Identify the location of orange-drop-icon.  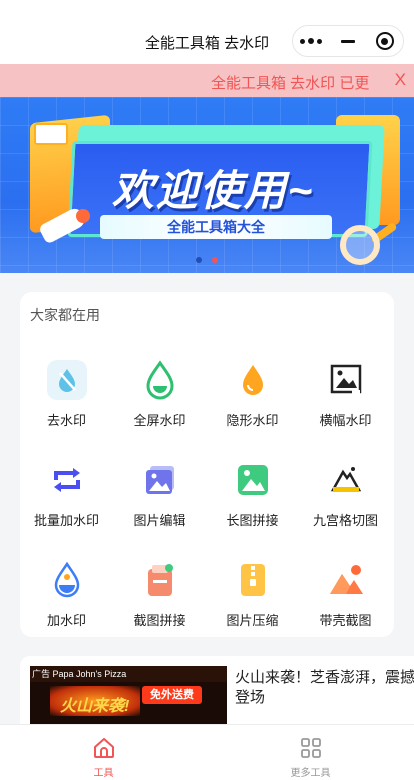
(253, 380).